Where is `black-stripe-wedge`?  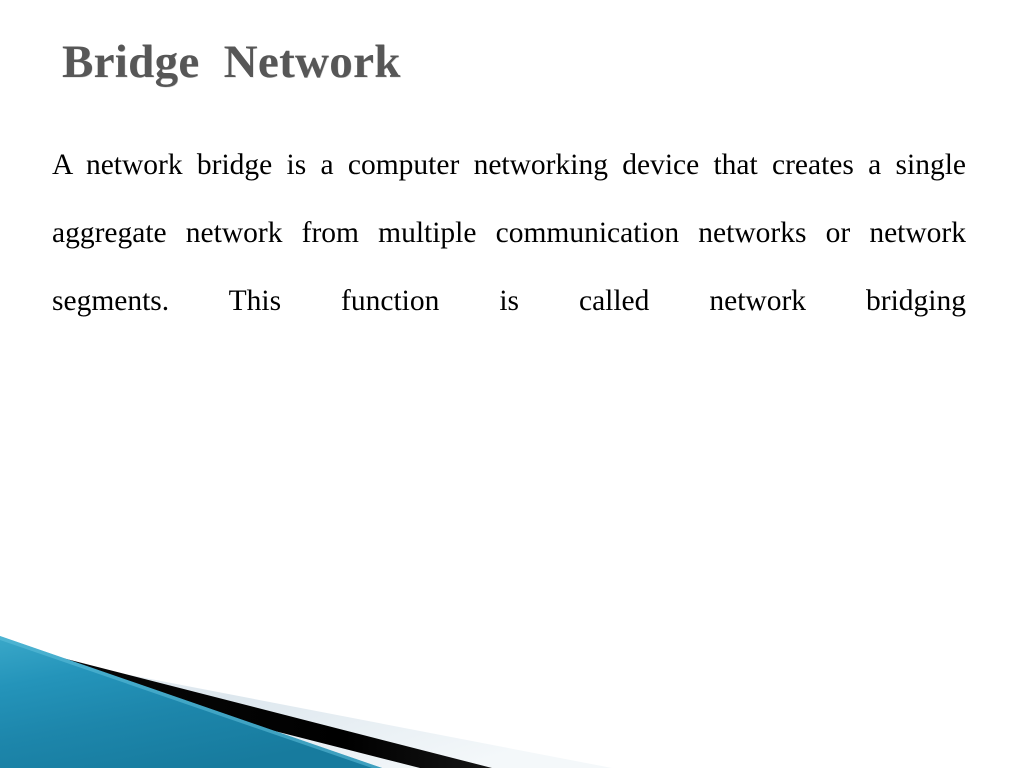 black-stripe-wedge is located at coordinates (246, 705).